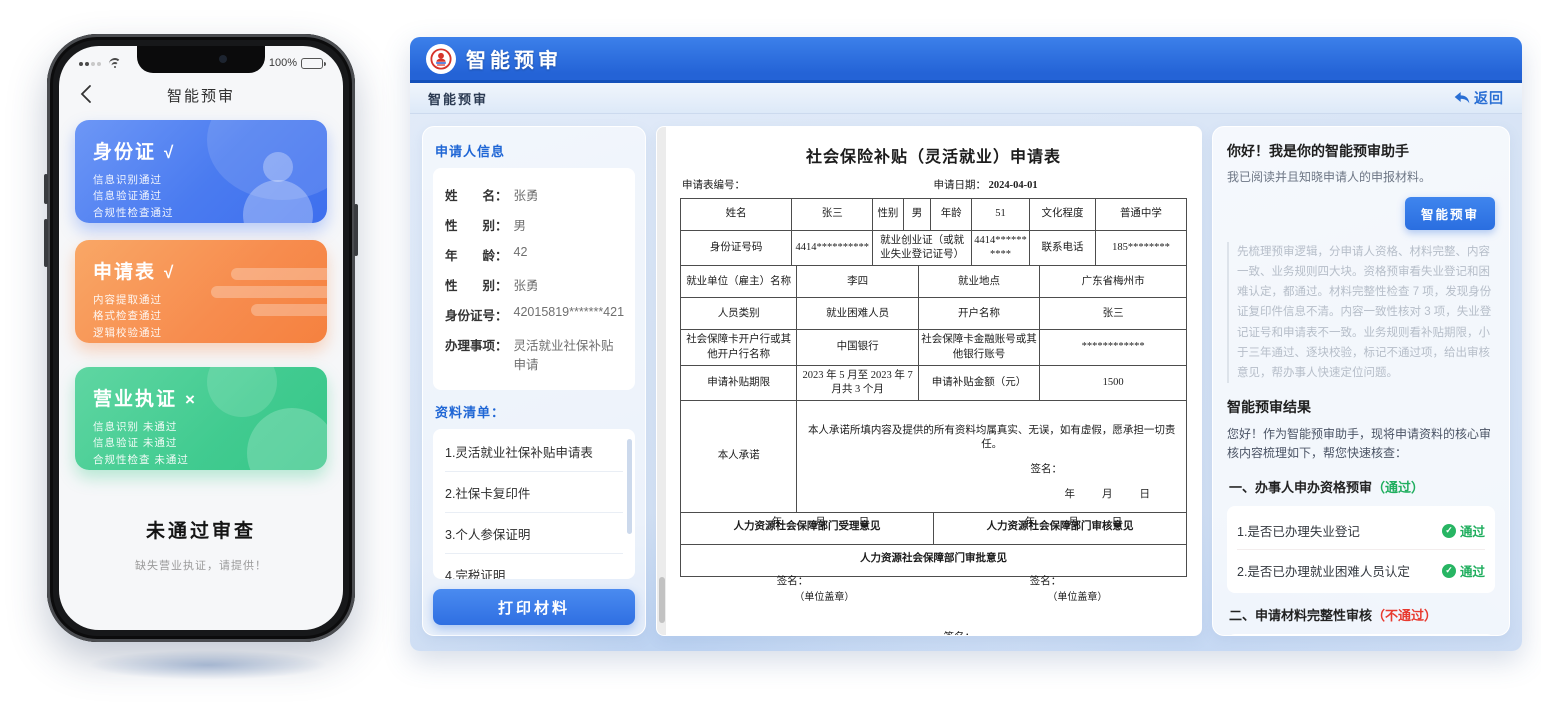 This screenshot has height=717, width=1541. Describe the element at coordinates (1489, 98) in the screenshot. I see `return-label: 返回` at that location.